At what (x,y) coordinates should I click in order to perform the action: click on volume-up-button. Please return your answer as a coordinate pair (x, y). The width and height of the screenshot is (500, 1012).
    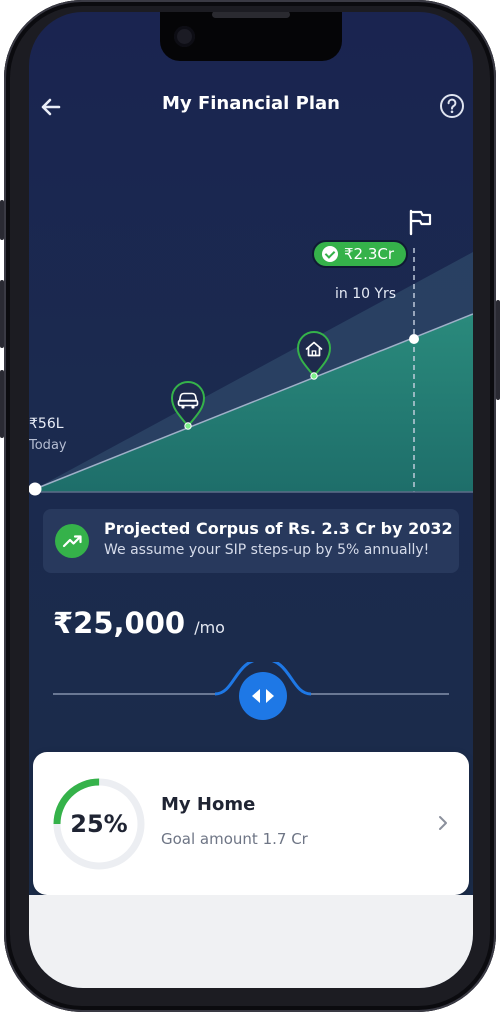
    Looking at the image, I should click on (2, 314).